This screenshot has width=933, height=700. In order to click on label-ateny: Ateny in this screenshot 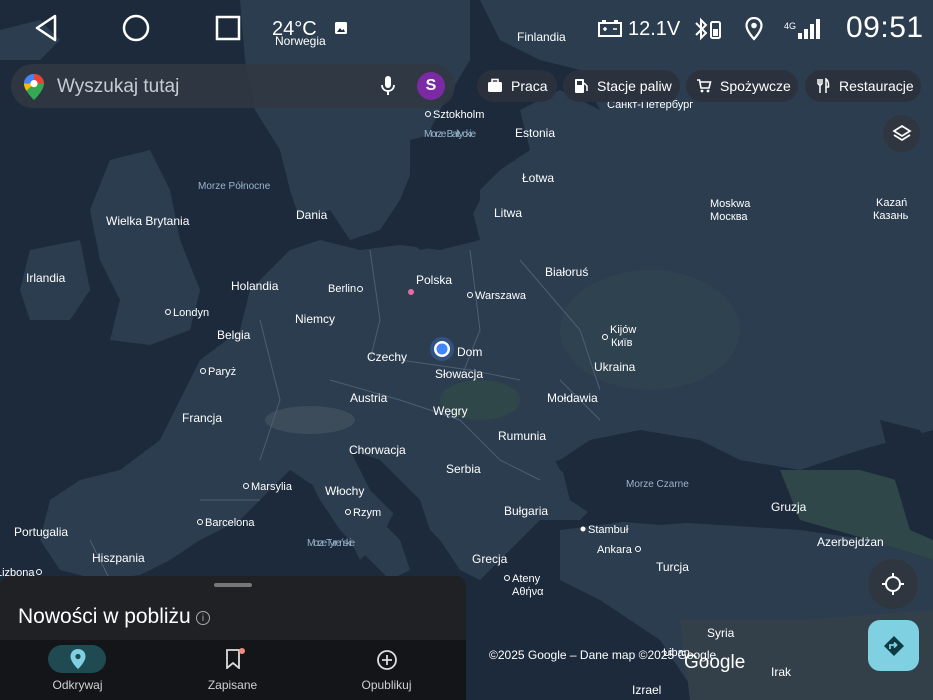, I will do `click(526, 579)`.